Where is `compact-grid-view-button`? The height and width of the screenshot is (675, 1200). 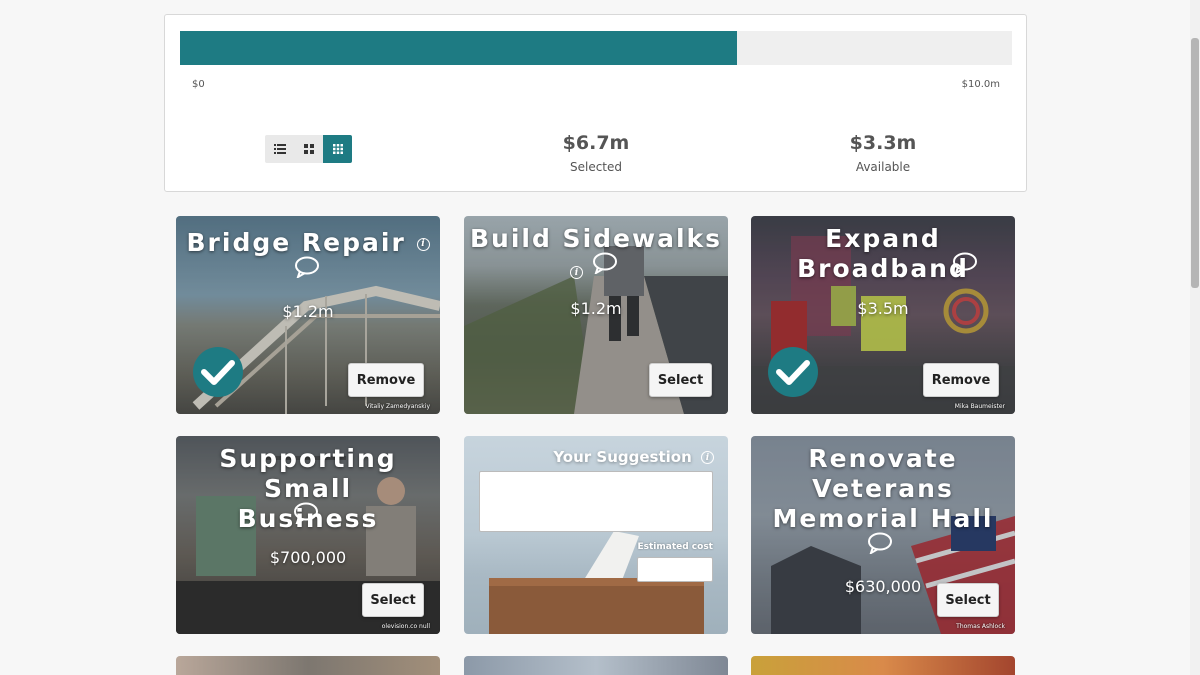 compact-grid-view-button is located at coordinates (337, 149).